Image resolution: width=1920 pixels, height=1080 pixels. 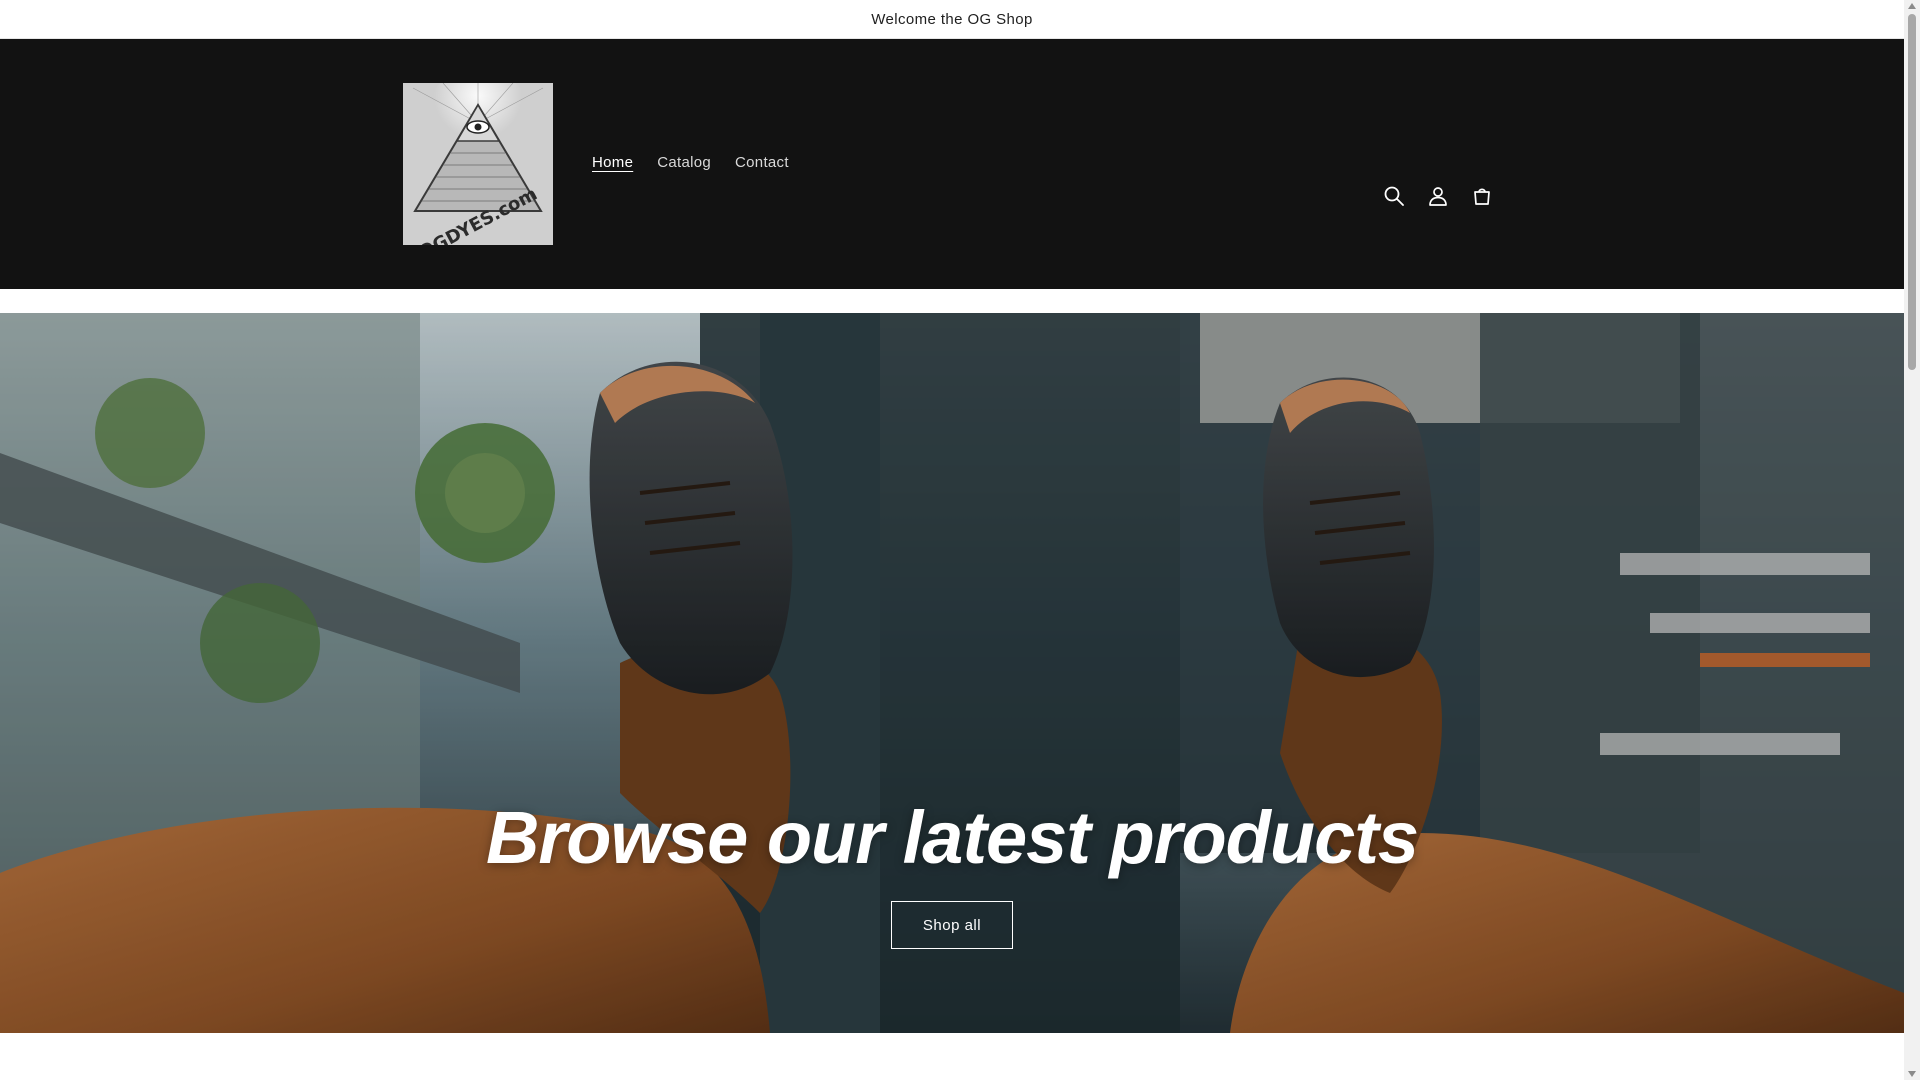 What do you see at coordinates (684, 163) in the screenshot?
I see `nav-item-catalog: Catalog` at bounding box center [684, 163].